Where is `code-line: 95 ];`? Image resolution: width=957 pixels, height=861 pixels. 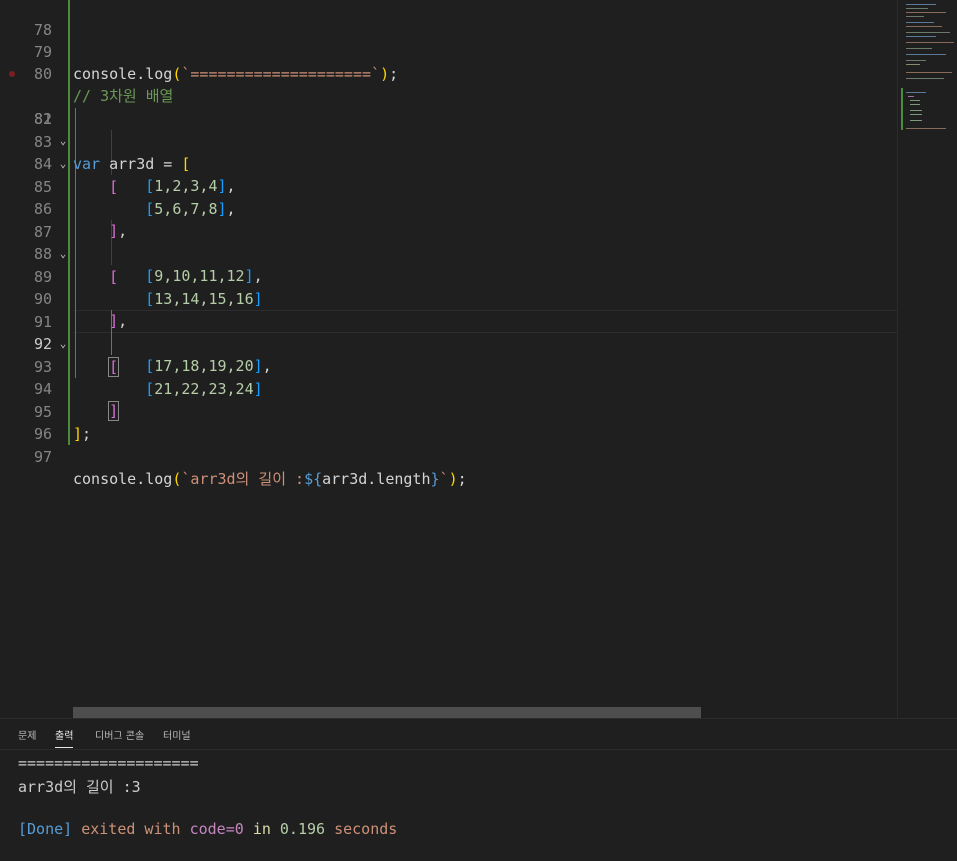 code-line: 95 ]; is located at coordinates (448, 411).